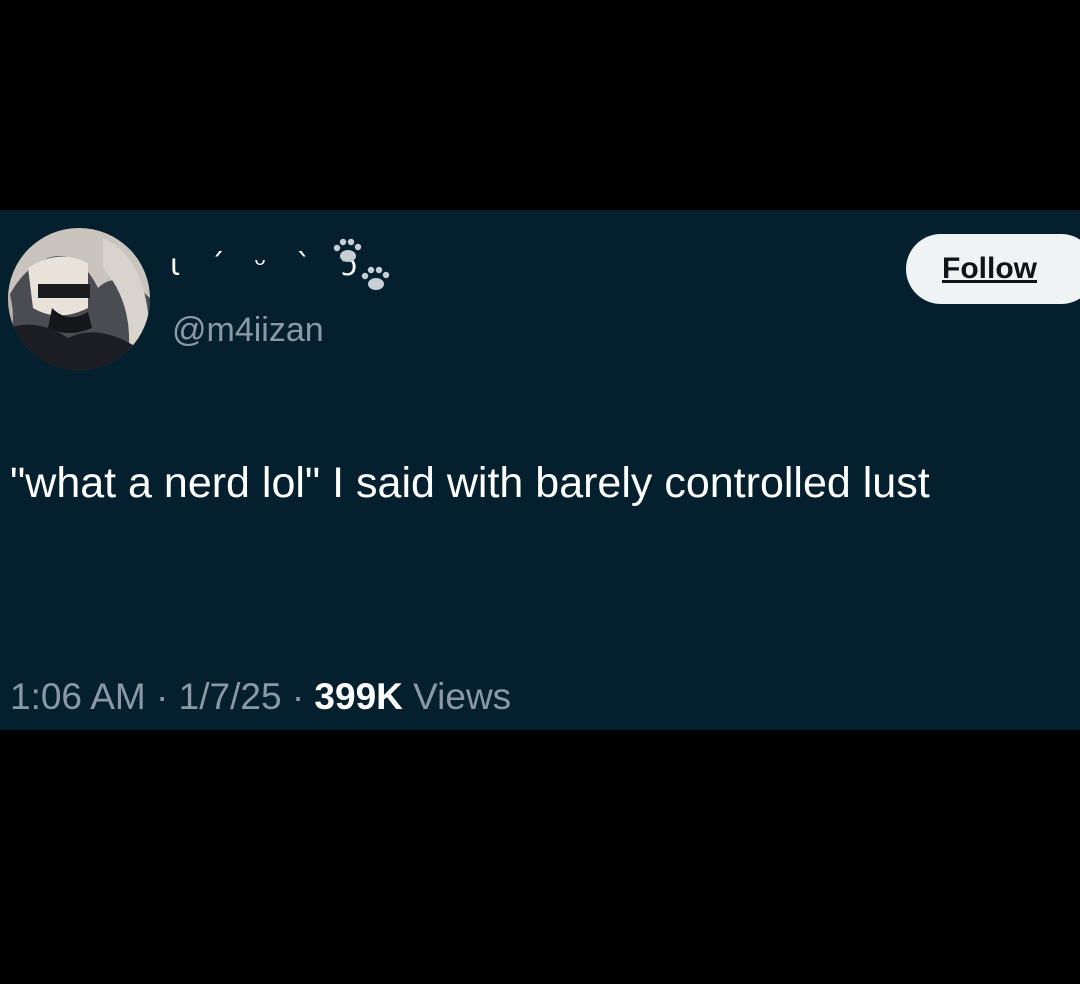  Describe the element at coordinates (358, 696) in the screenshot. I see `views-count: 399K` at that location.